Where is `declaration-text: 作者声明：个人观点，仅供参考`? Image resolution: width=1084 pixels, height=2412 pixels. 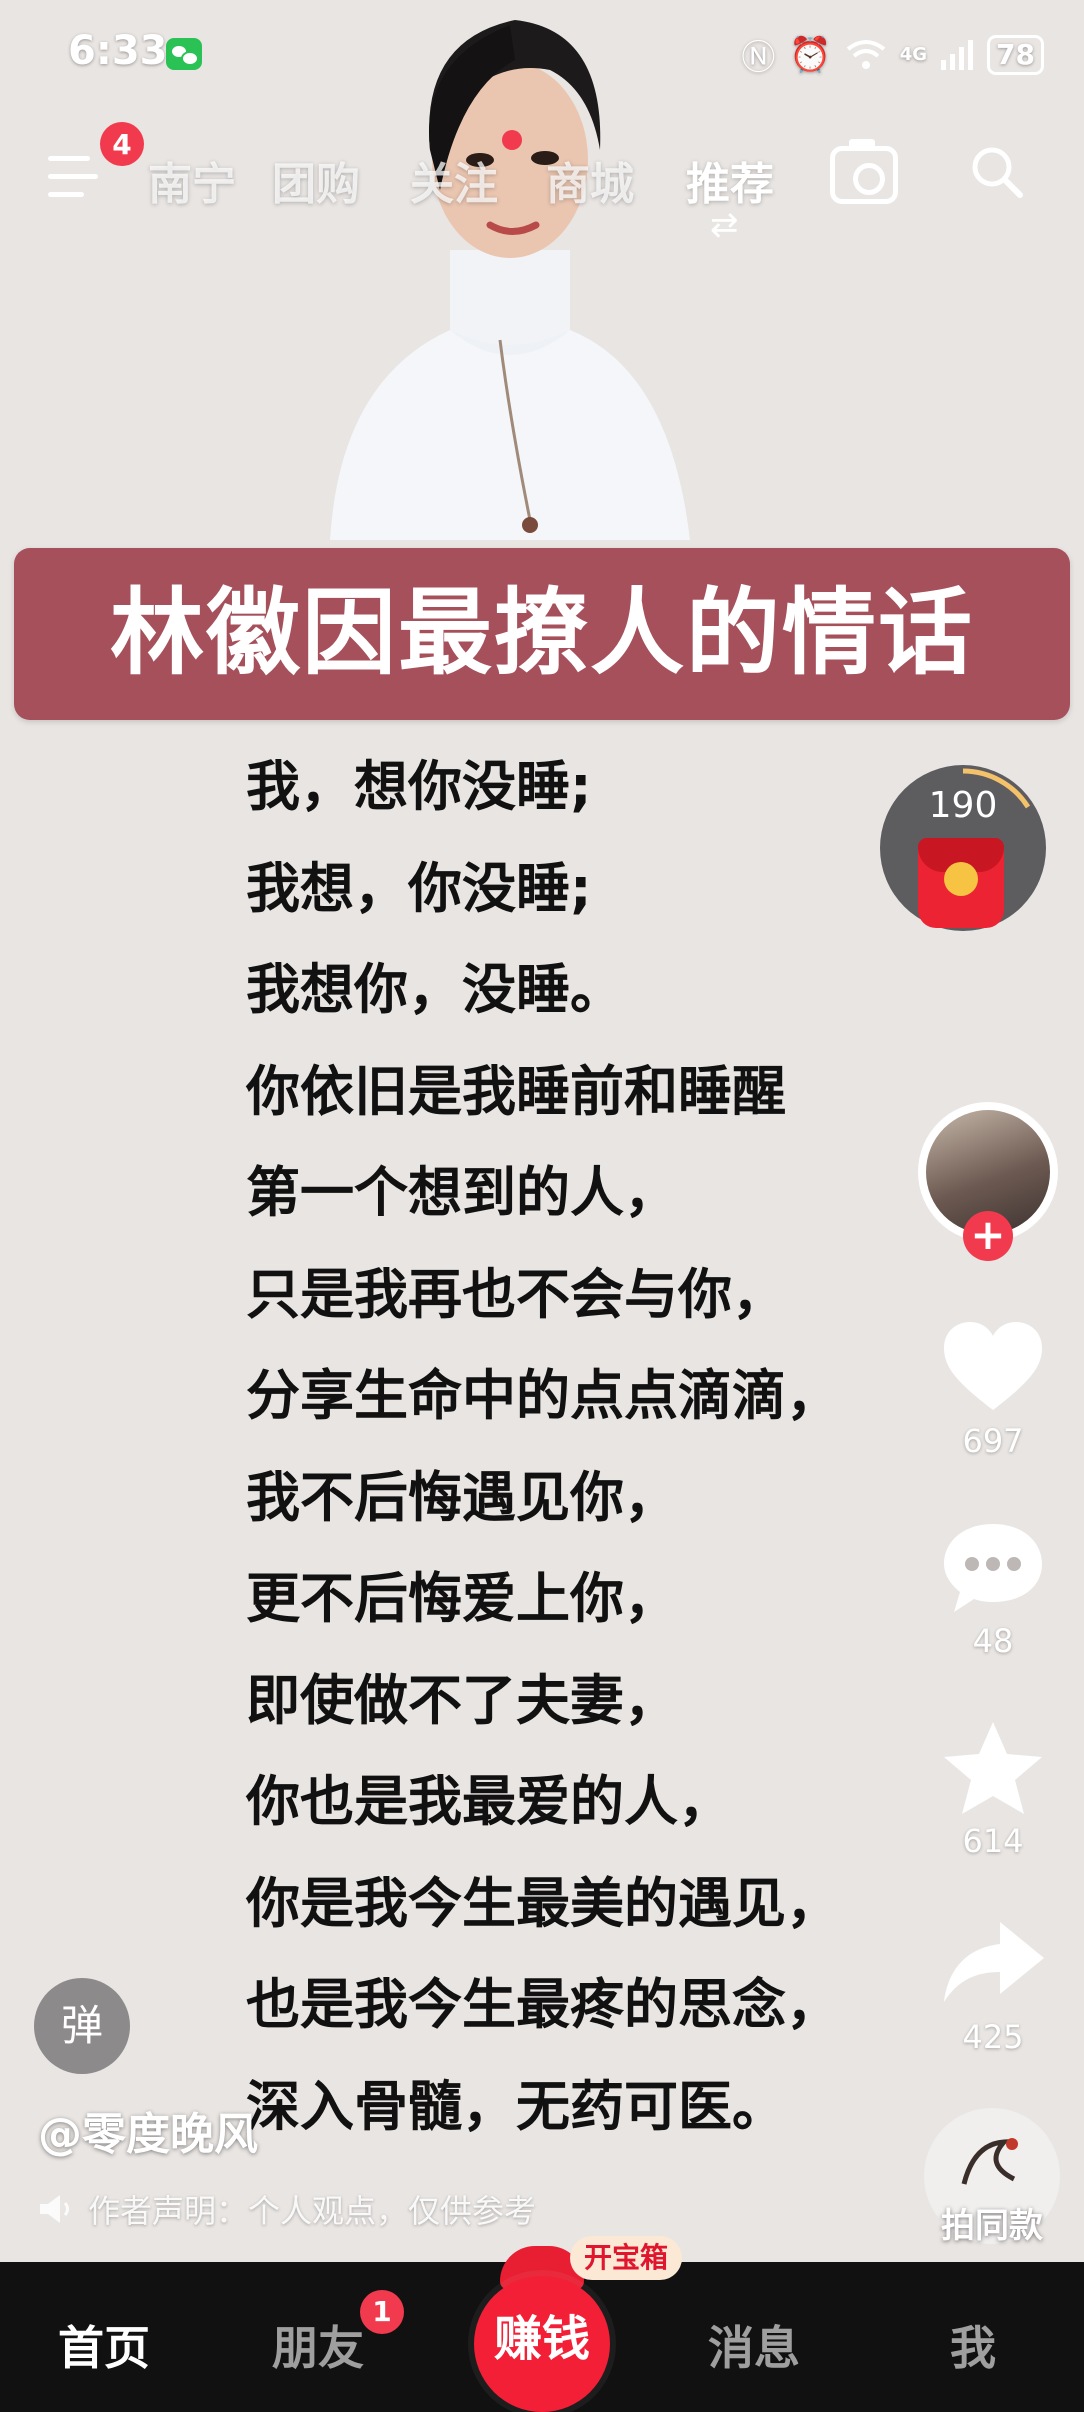
declaration-text: 作者声明：个人观点，仅供参考 is located at coordinates (312, 2211).